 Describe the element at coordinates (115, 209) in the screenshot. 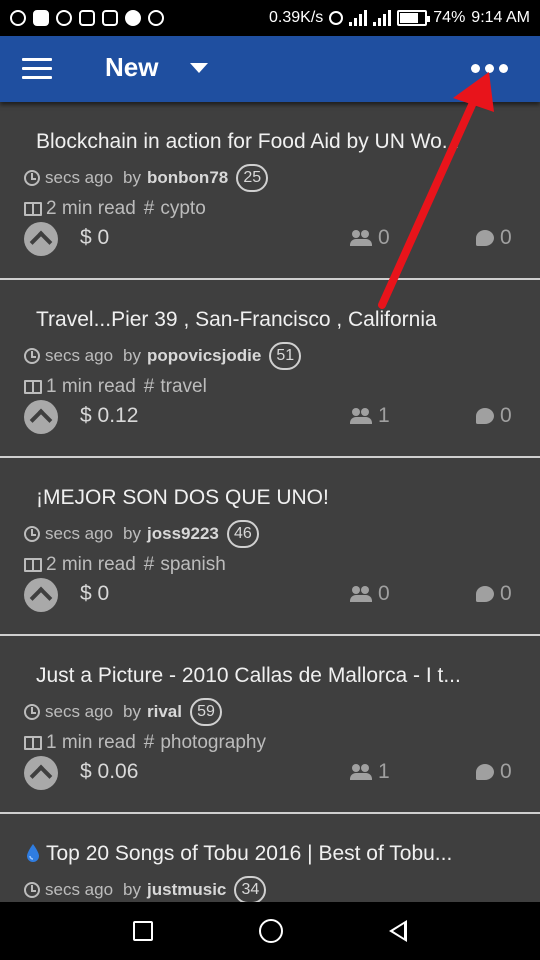

I see `post-meta-secondary: 2 min read # cypto` at that location.